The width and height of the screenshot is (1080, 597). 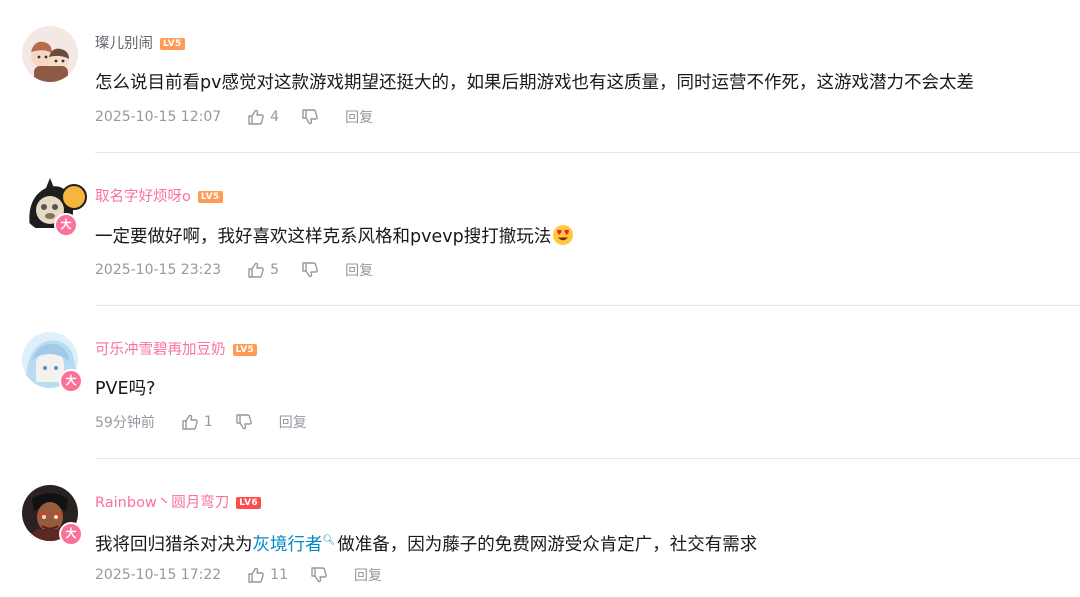 I want to click on user-info: 璨儿别闹 LV5, so click(x=140, y=44).